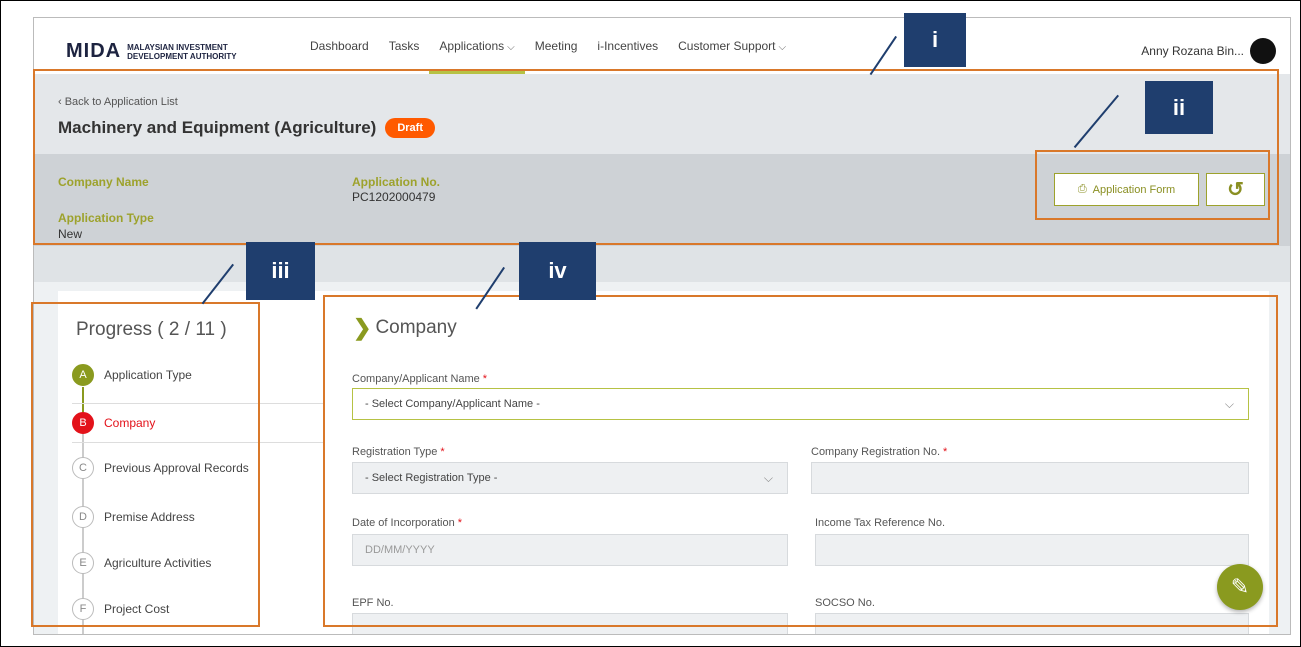 This screenshot has height=647, width=1301. I want to click on nav-label: i-Incentives, so click(628, 46).